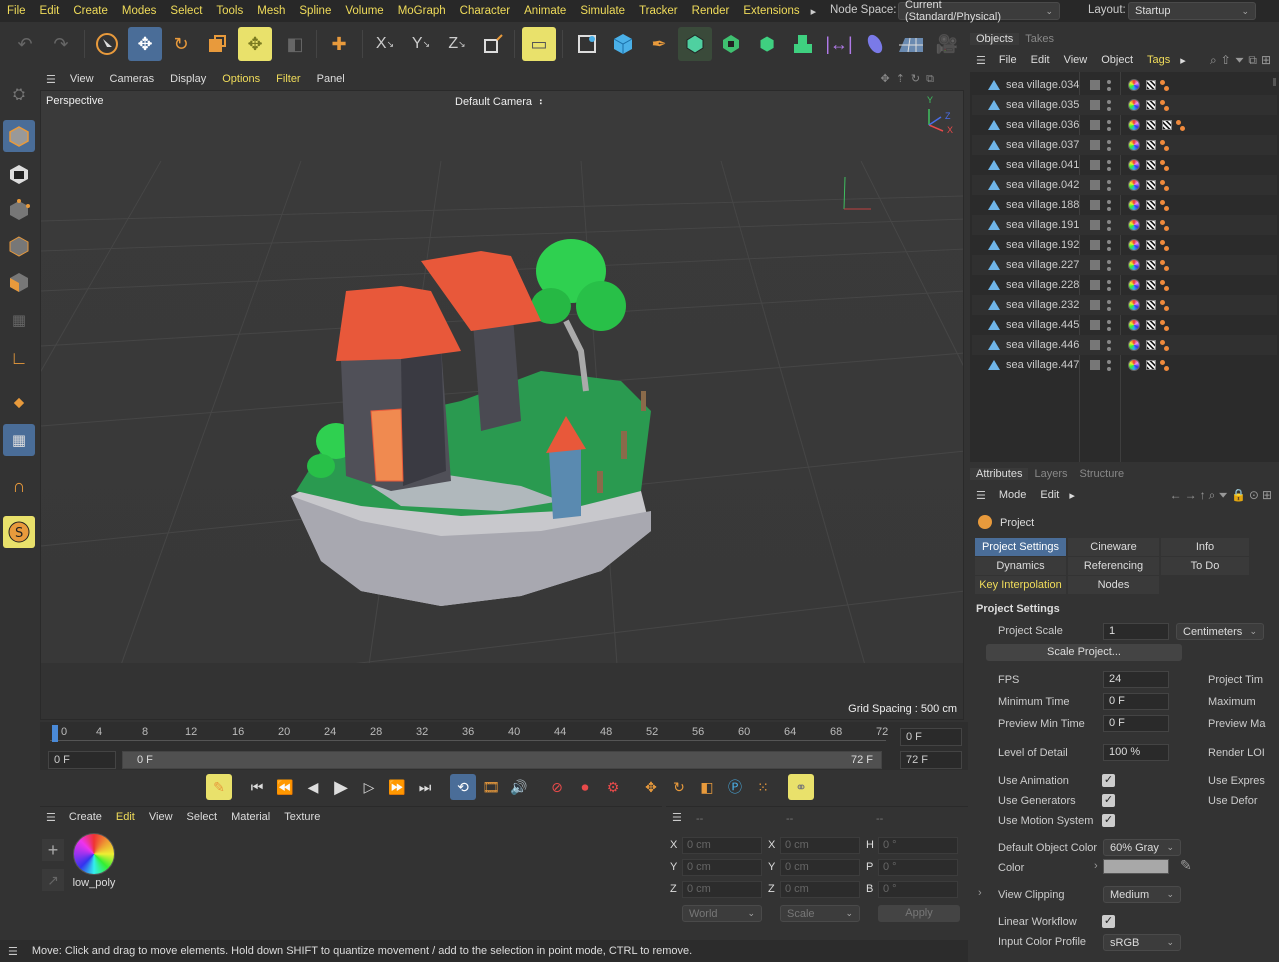 This screenshot has height=962, width=1279. What do you see at coordinates (539, 44) in the screenshot?
I see `render-region-icon: ▭` at bounding box center [539, 44].